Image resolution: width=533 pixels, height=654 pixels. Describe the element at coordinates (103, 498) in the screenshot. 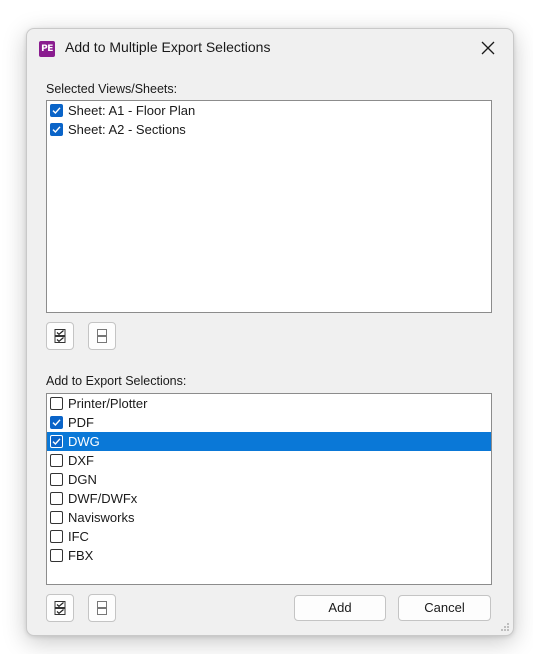

I see `item-label: DWF/DWFx` at that location.